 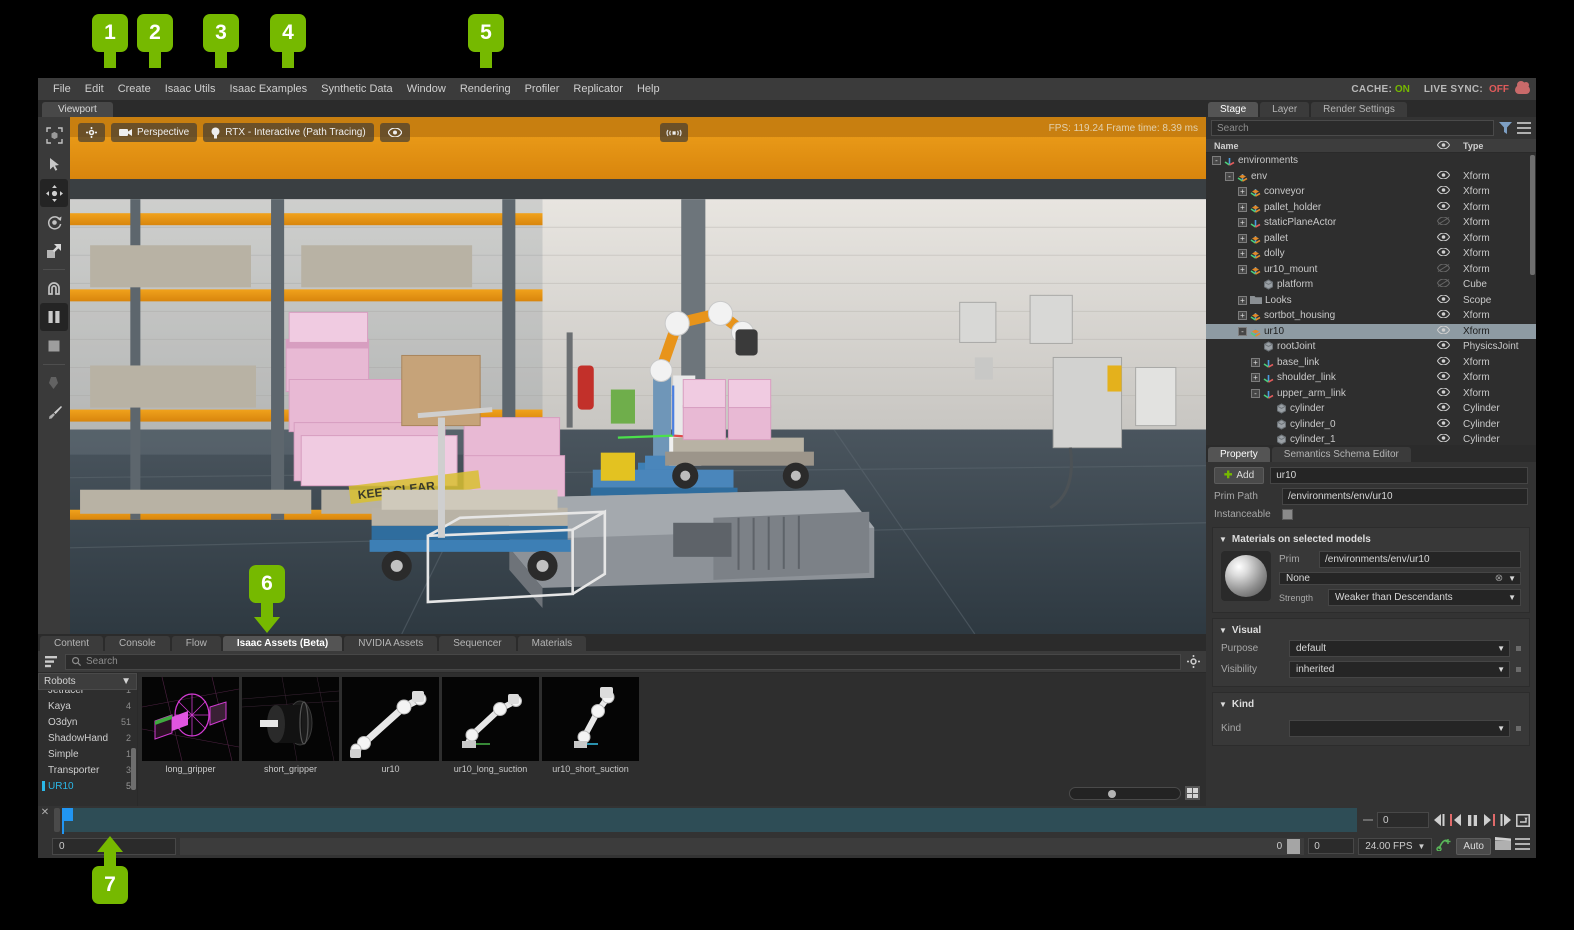 What do you see at coordinates (1473, 846) in the screenshot?
I see `auto-key-button: Auto` at bounding box center [1473, 846].